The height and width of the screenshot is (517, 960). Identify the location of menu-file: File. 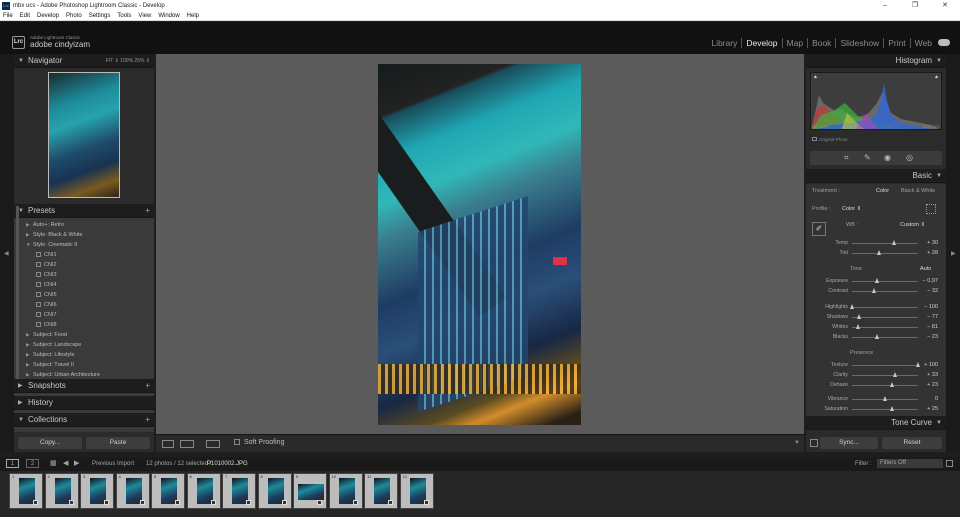
(8, 16).